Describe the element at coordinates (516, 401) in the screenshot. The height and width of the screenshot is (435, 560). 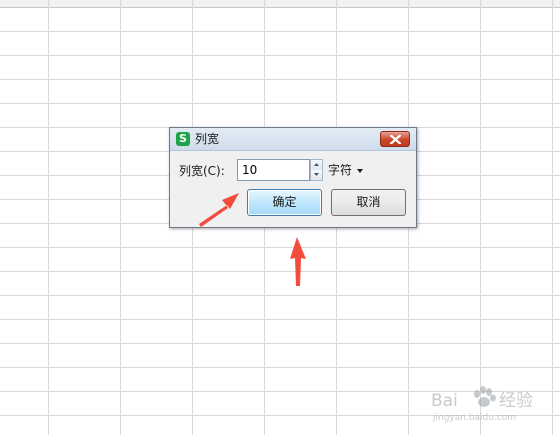
I see `svg-text: 经验` at that location.